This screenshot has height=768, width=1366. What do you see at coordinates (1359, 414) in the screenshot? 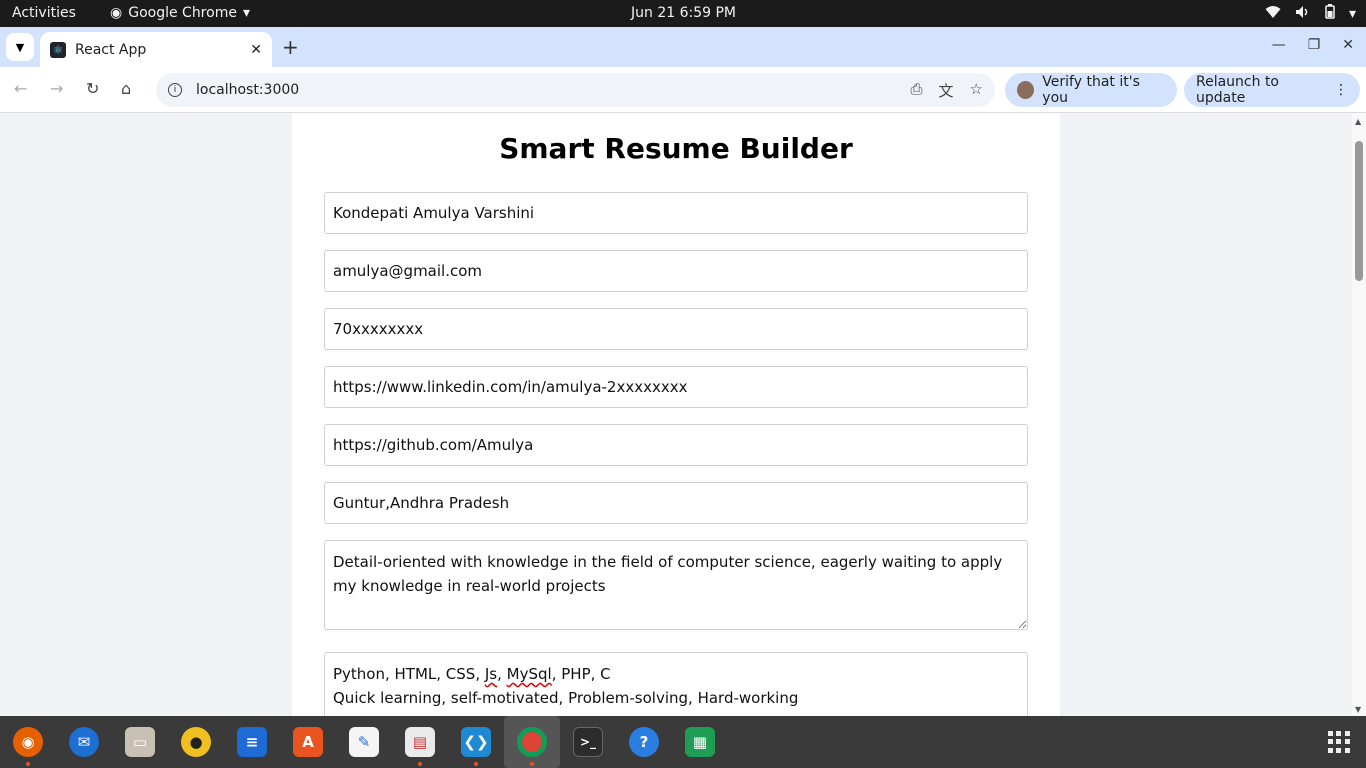
I see `page-scrollbar: ▲ ▼` at bounding box center [1359, 414].